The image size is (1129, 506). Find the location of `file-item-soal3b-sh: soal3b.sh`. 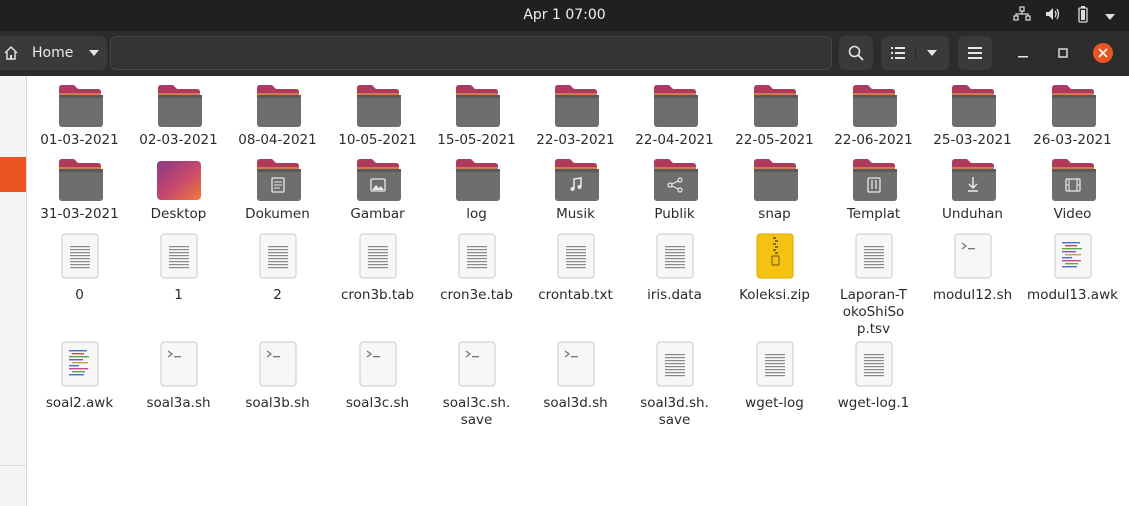

file-item-soal3b-sh: soal3b.sh is located at coordinates (277, 376).